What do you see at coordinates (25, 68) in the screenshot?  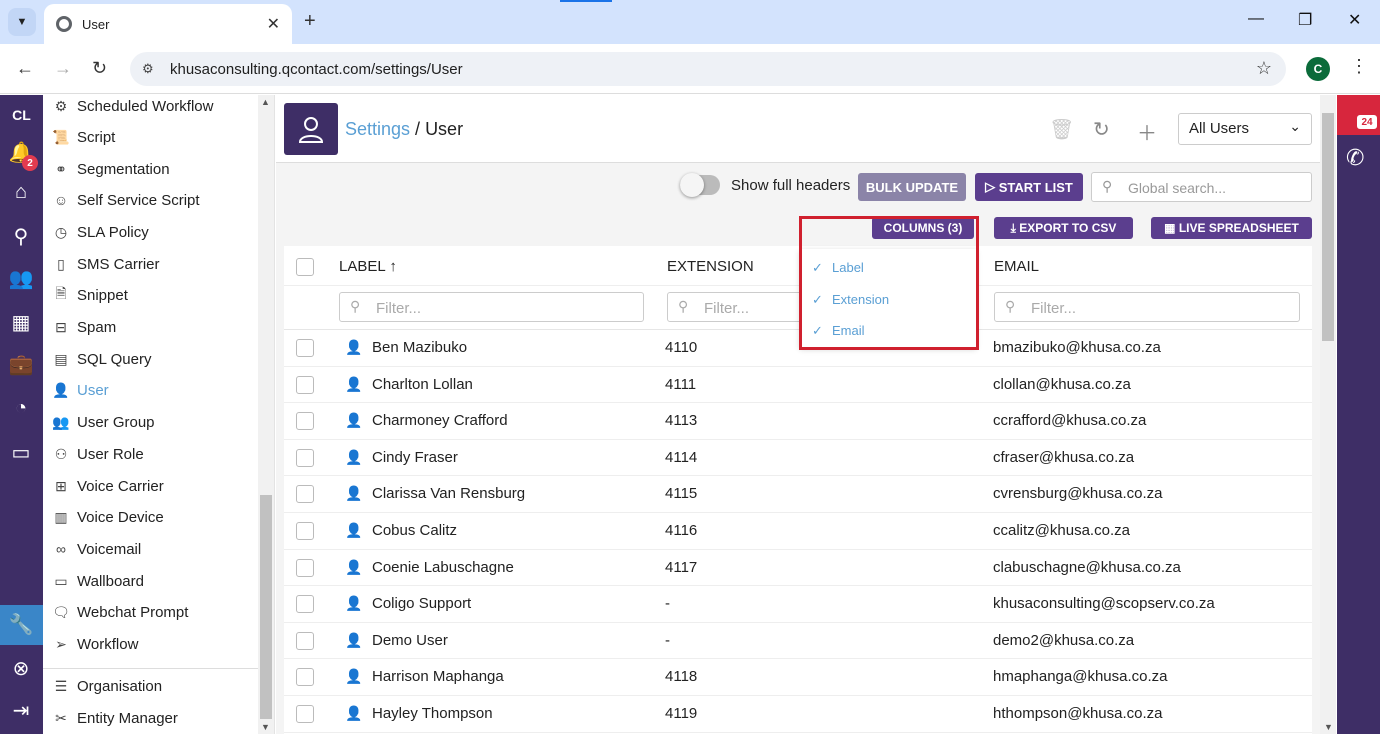 I see `back-button: ←` at bounding box center [25, 68].